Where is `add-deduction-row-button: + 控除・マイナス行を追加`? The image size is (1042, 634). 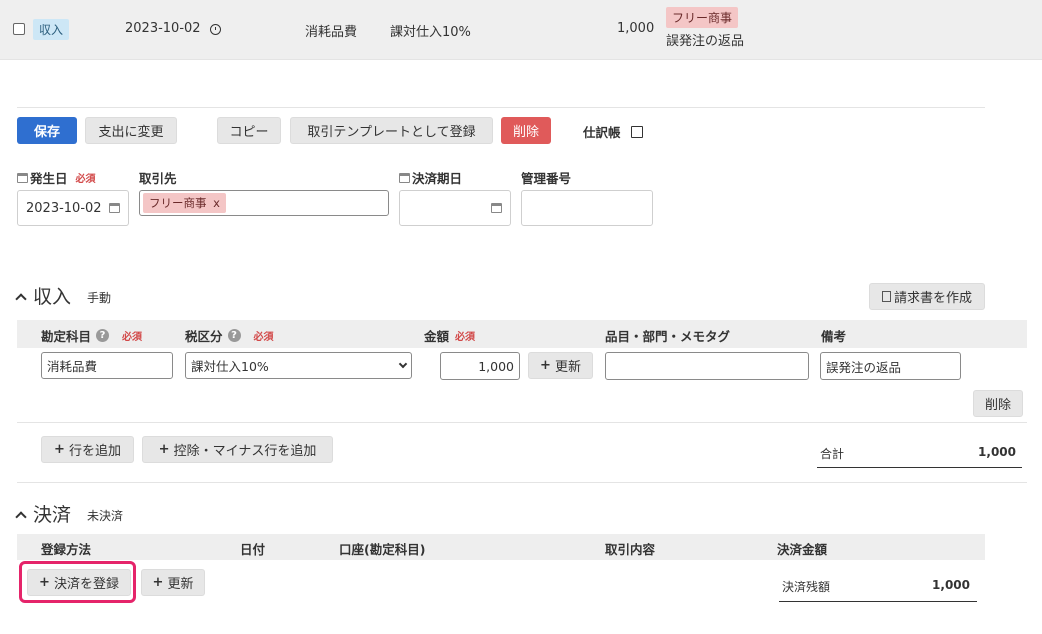 add-deduction-row-button: + 控除・マイナス行を追加 is located at coordinates (237, 449).